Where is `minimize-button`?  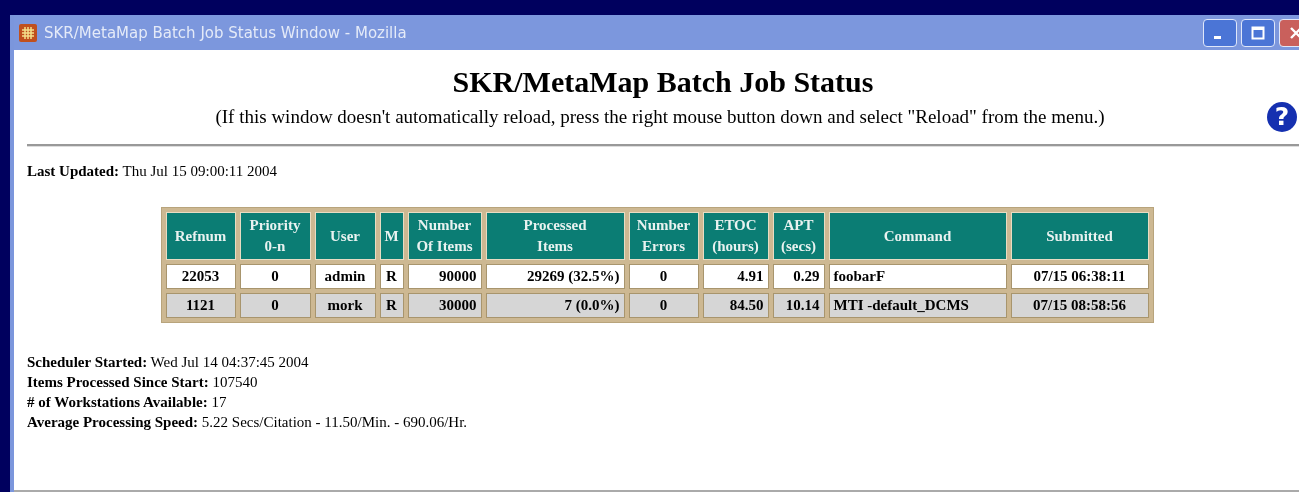
minimize-button is located at coordinates (1220, 32).